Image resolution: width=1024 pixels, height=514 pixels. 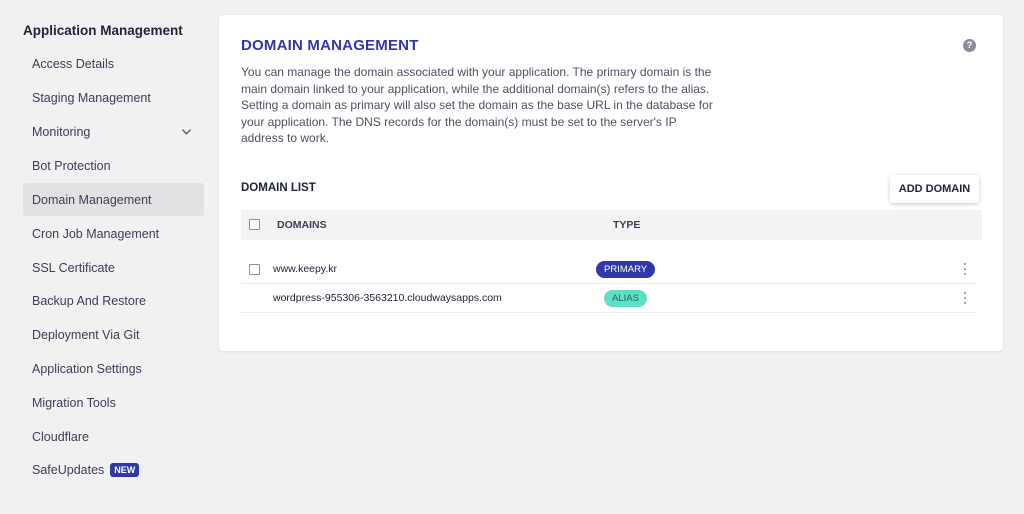 I want to click on sidebar-item-label: Migration Tools, so click(x=74, y=402).